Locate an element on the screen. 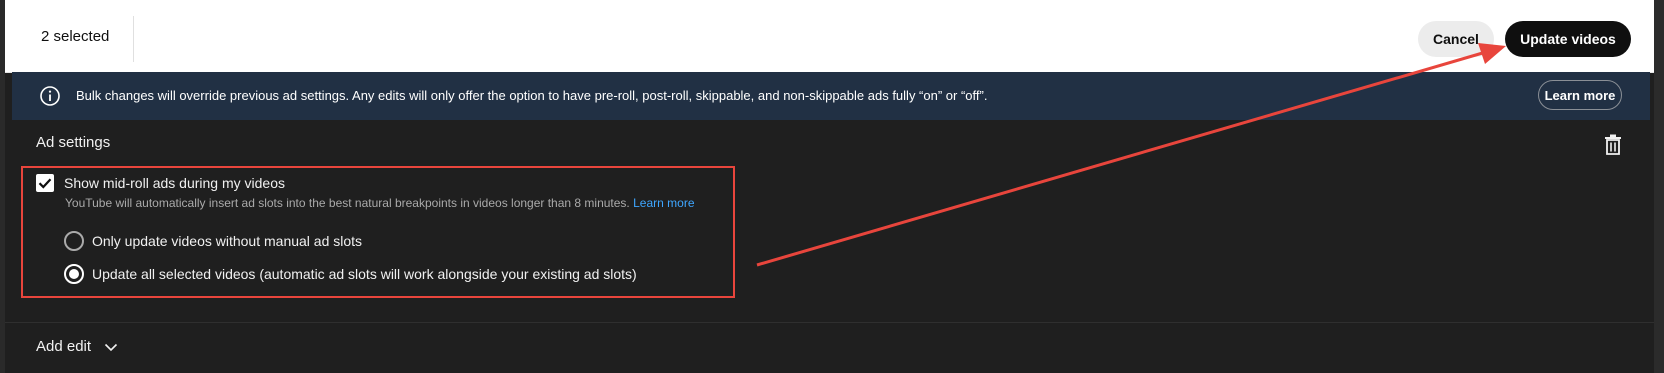 This screenshot has height=373, width=1664. update-videos-button: Update videos is located at coordinates (1568, 39).